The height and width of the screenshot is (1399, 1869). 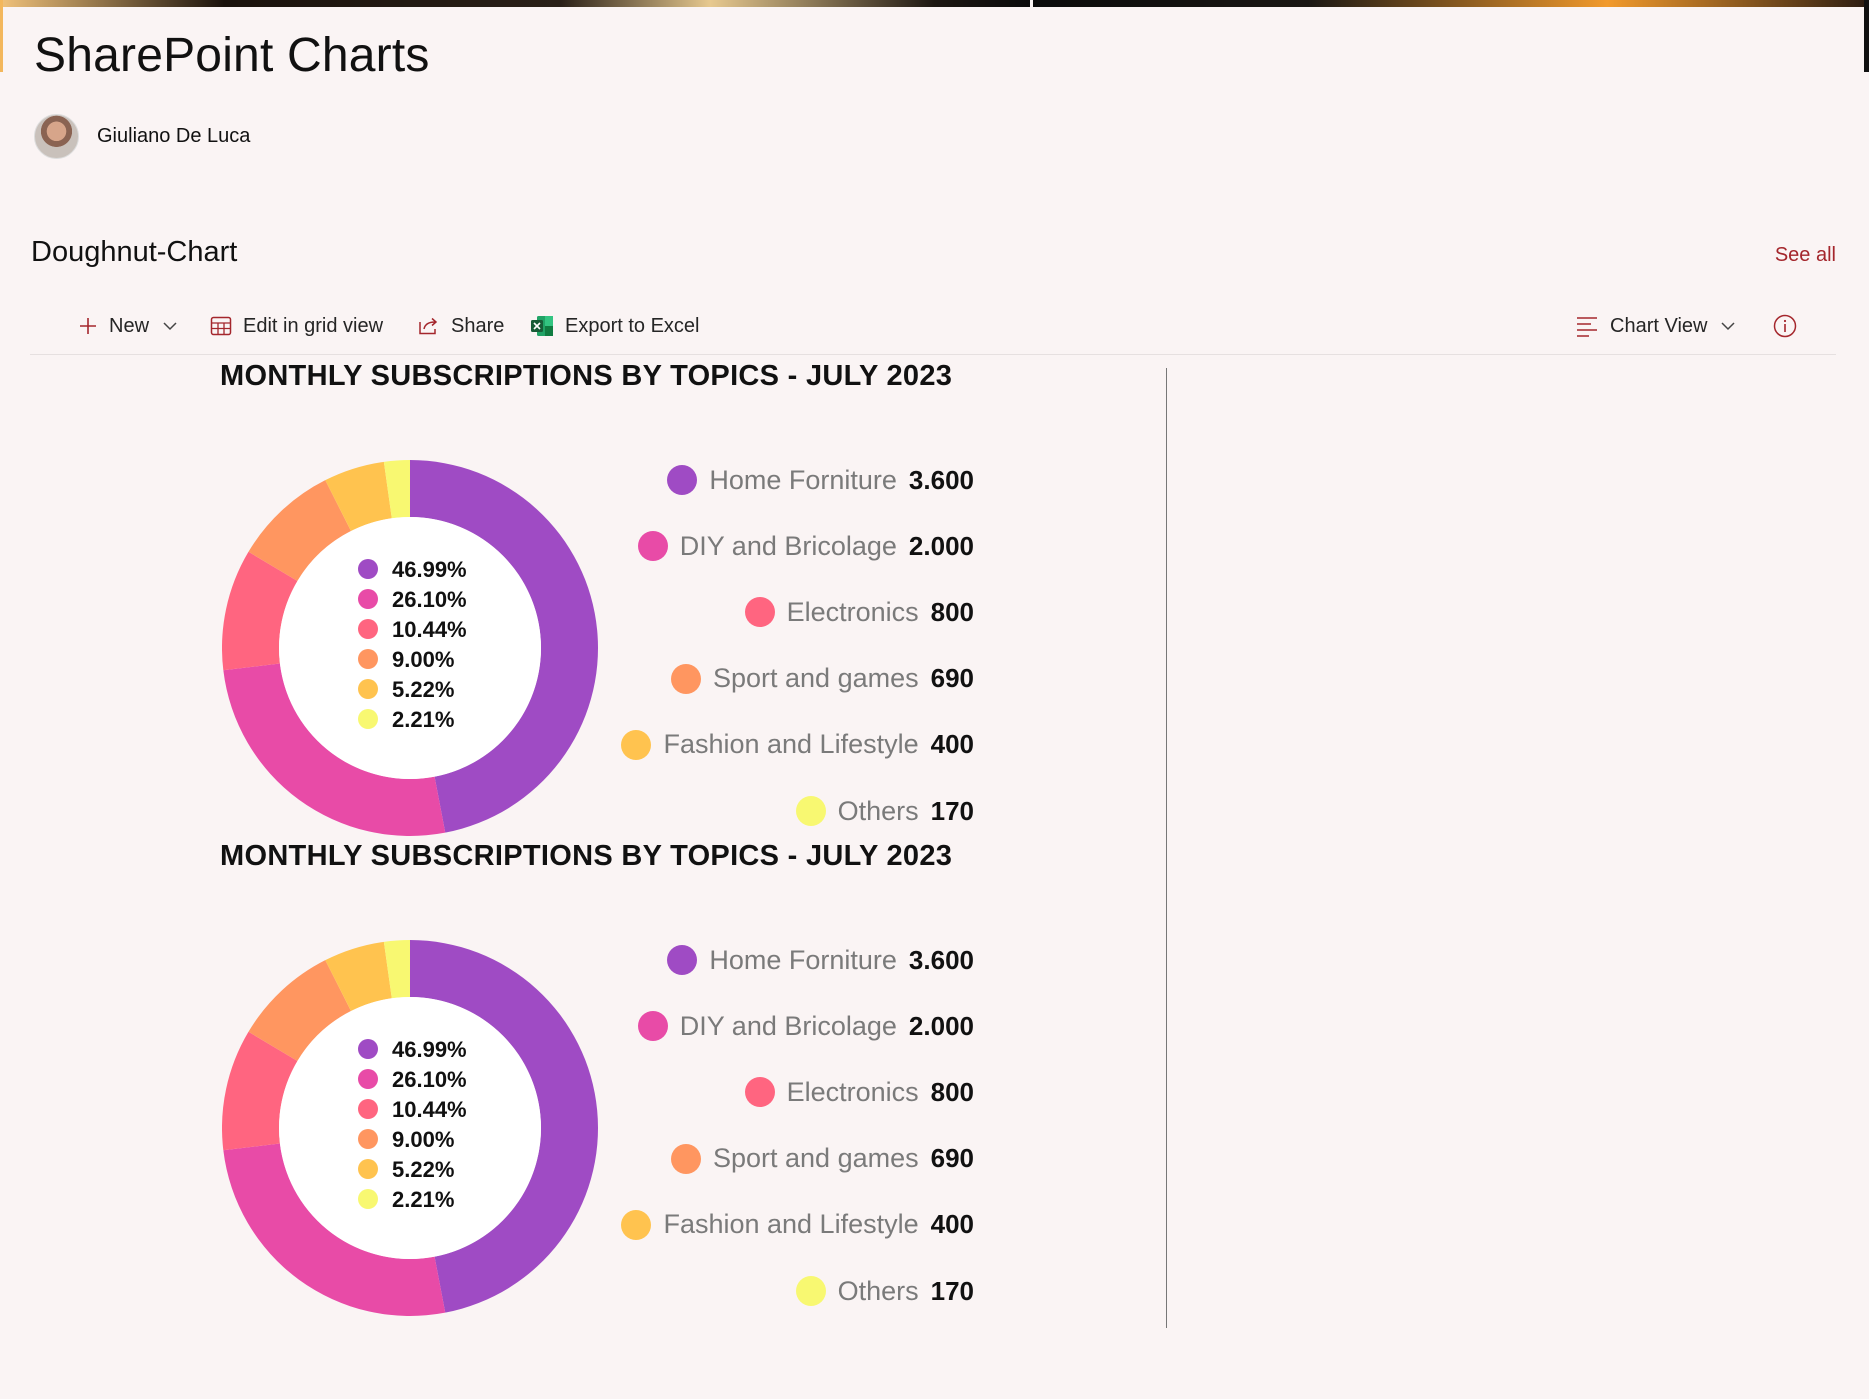 What do you see at coordinates (173, 136) in the screenshot?
I see `author-name: Giuliano De Luca` at bounding box center [173, 136].